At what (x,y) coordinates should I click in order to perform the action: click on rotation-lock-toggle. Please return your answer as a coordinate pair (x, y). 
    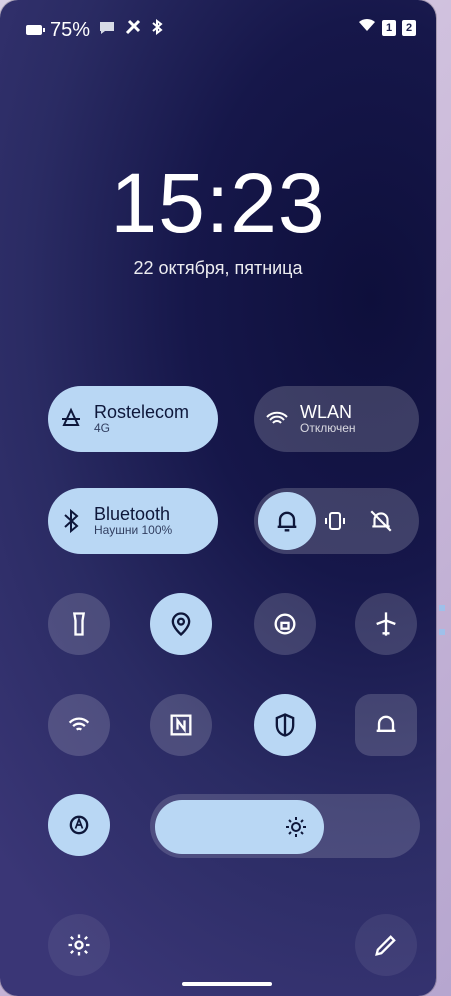
    Looking at the image, I should click on (285, 624).